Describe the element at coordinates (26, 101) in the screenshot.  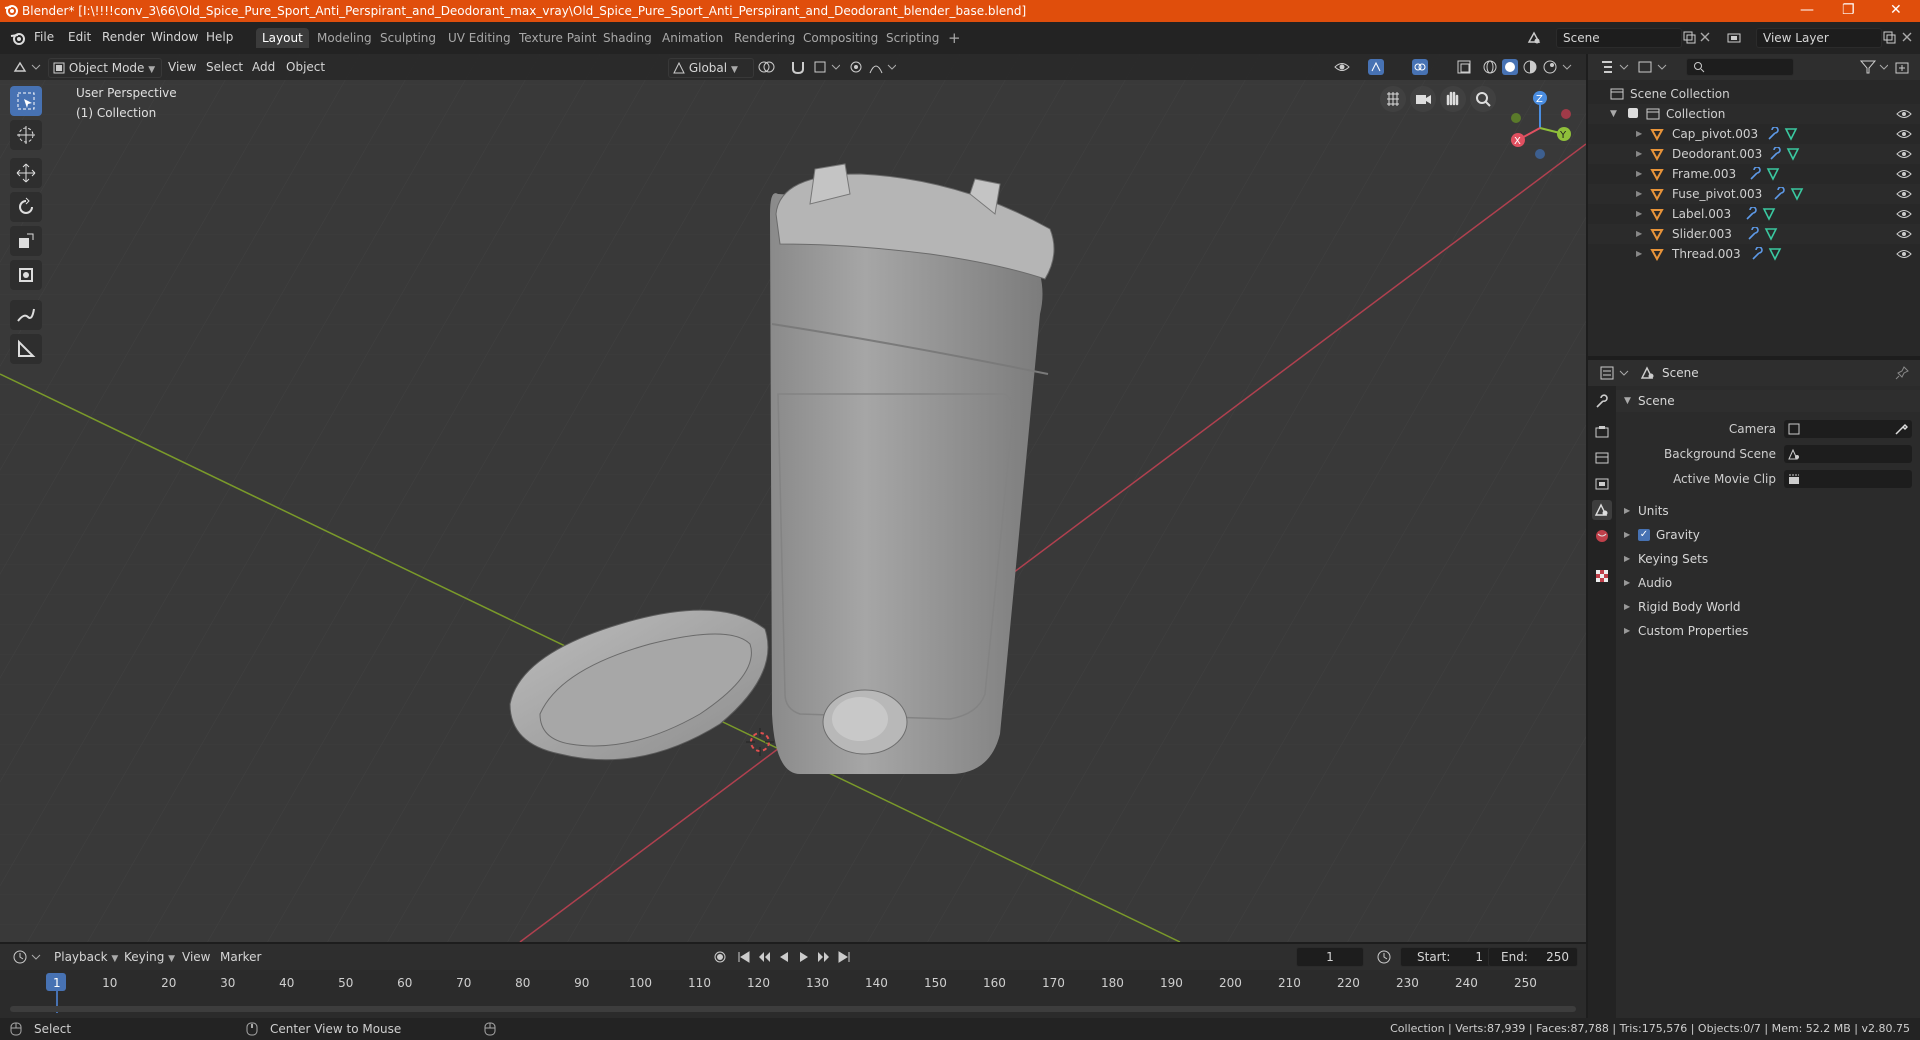
I see `select-box-tool` at that location.